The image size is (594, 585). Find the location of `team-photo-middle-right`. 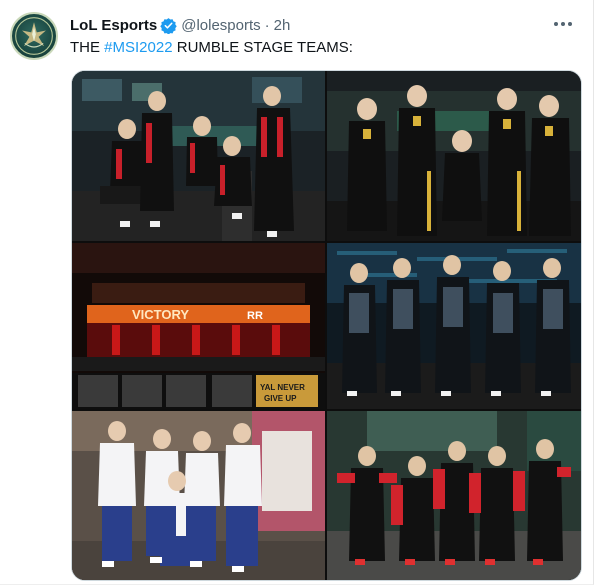

team-photo-middle-right is located at coordinates (454, 326).